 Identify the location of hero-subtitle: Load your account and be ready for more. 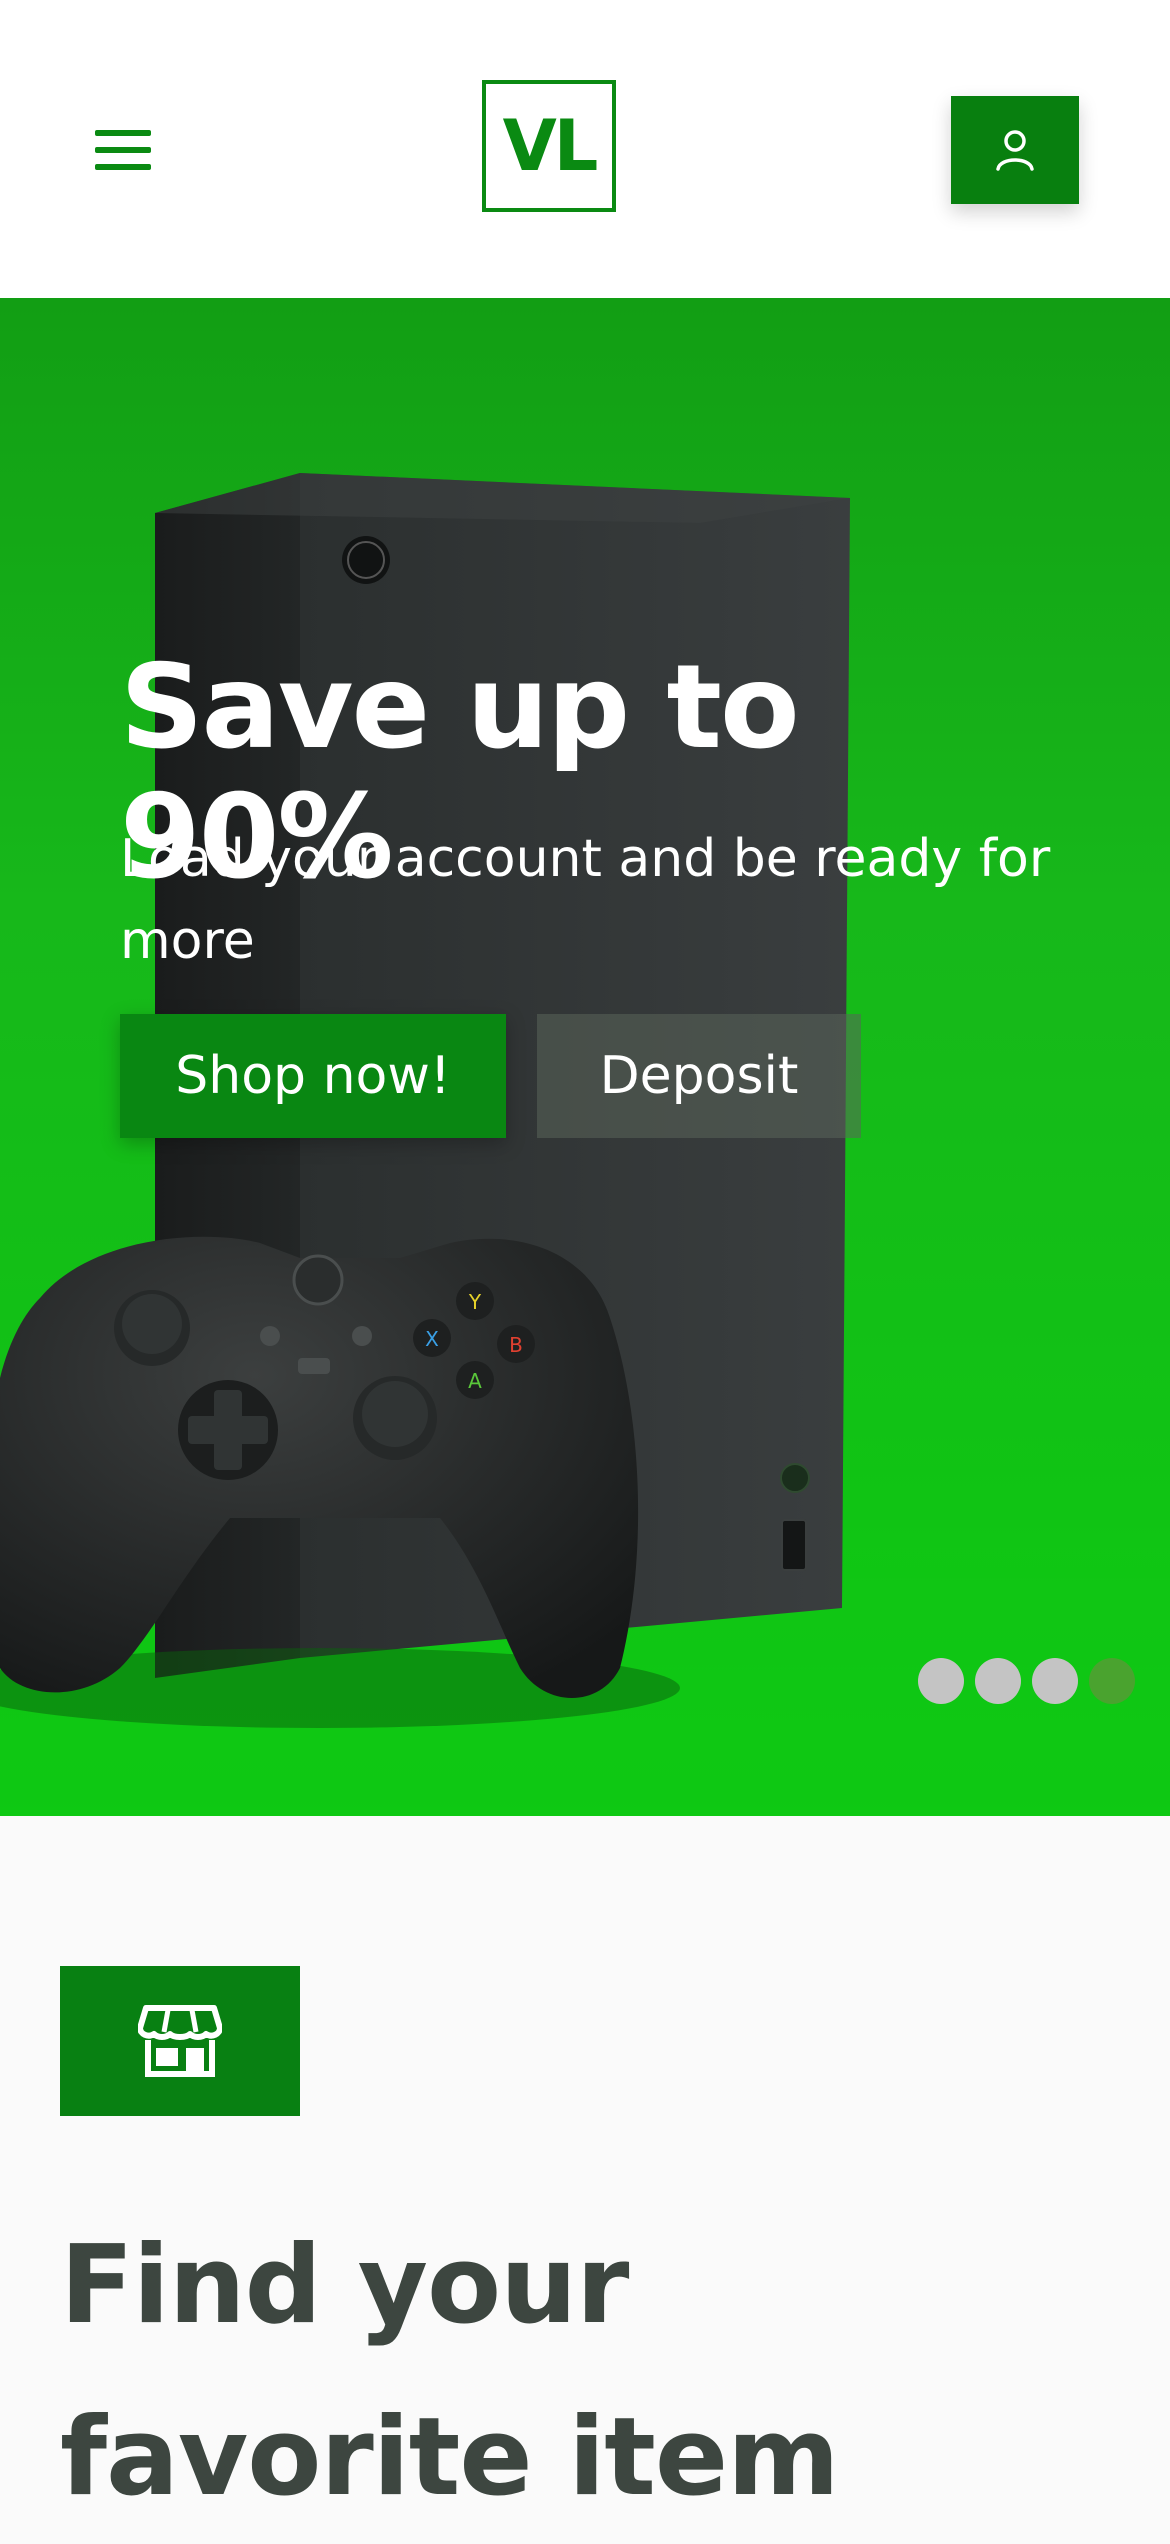
(585, 900).